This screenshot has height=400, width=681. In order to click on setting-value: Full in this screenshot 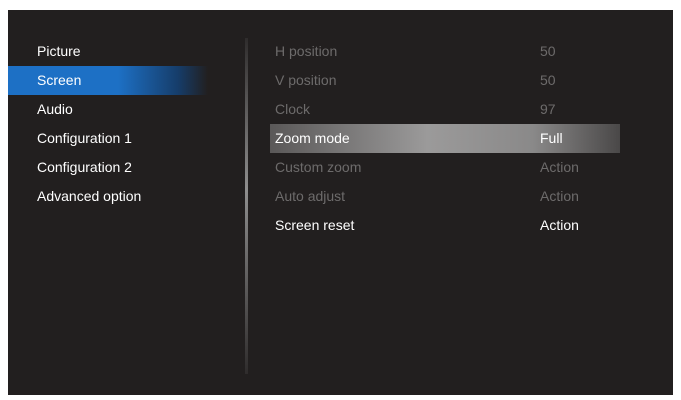, I will do `click(551, 138)`.